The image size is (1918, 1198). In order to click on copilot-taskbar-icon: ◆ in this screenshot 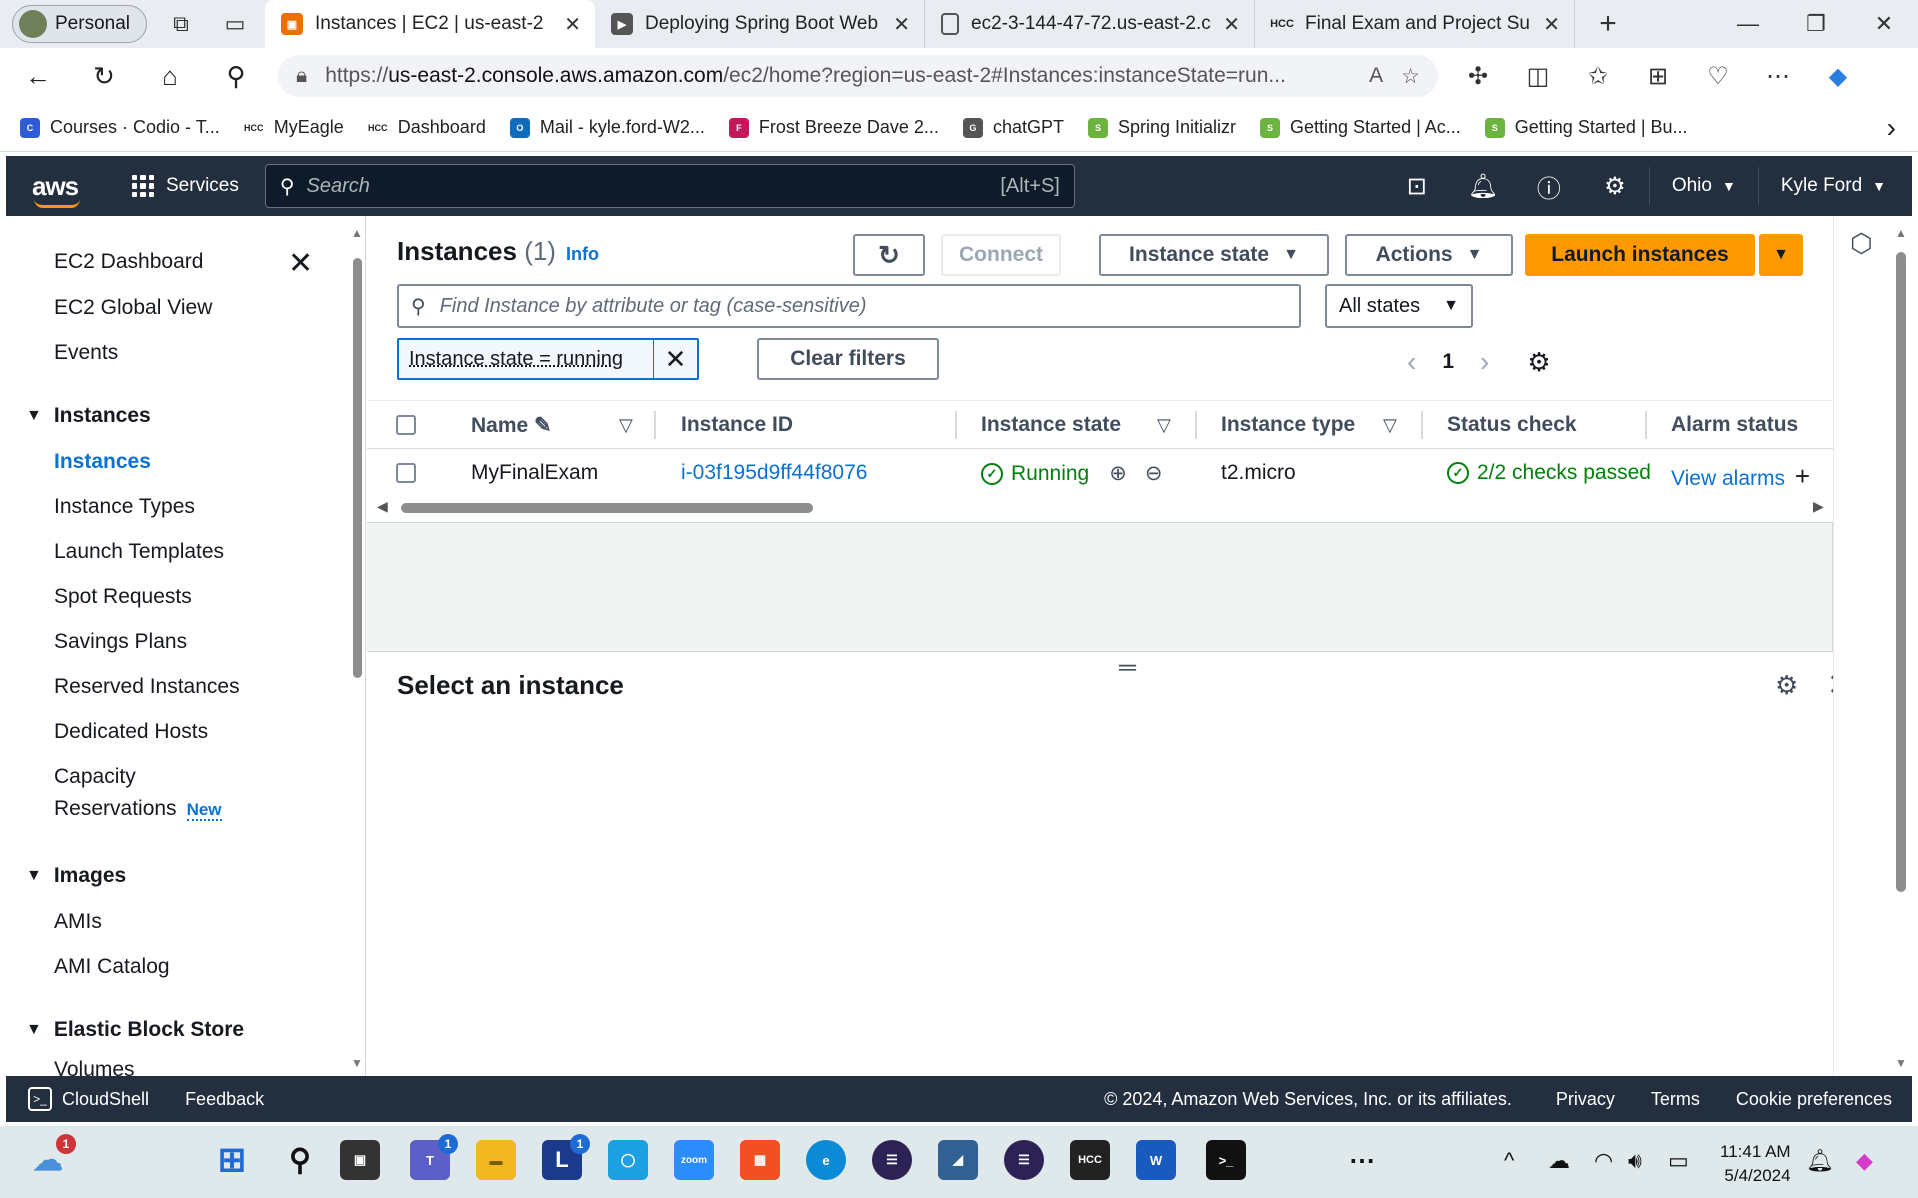, I will do `click(1864, 1161)`.